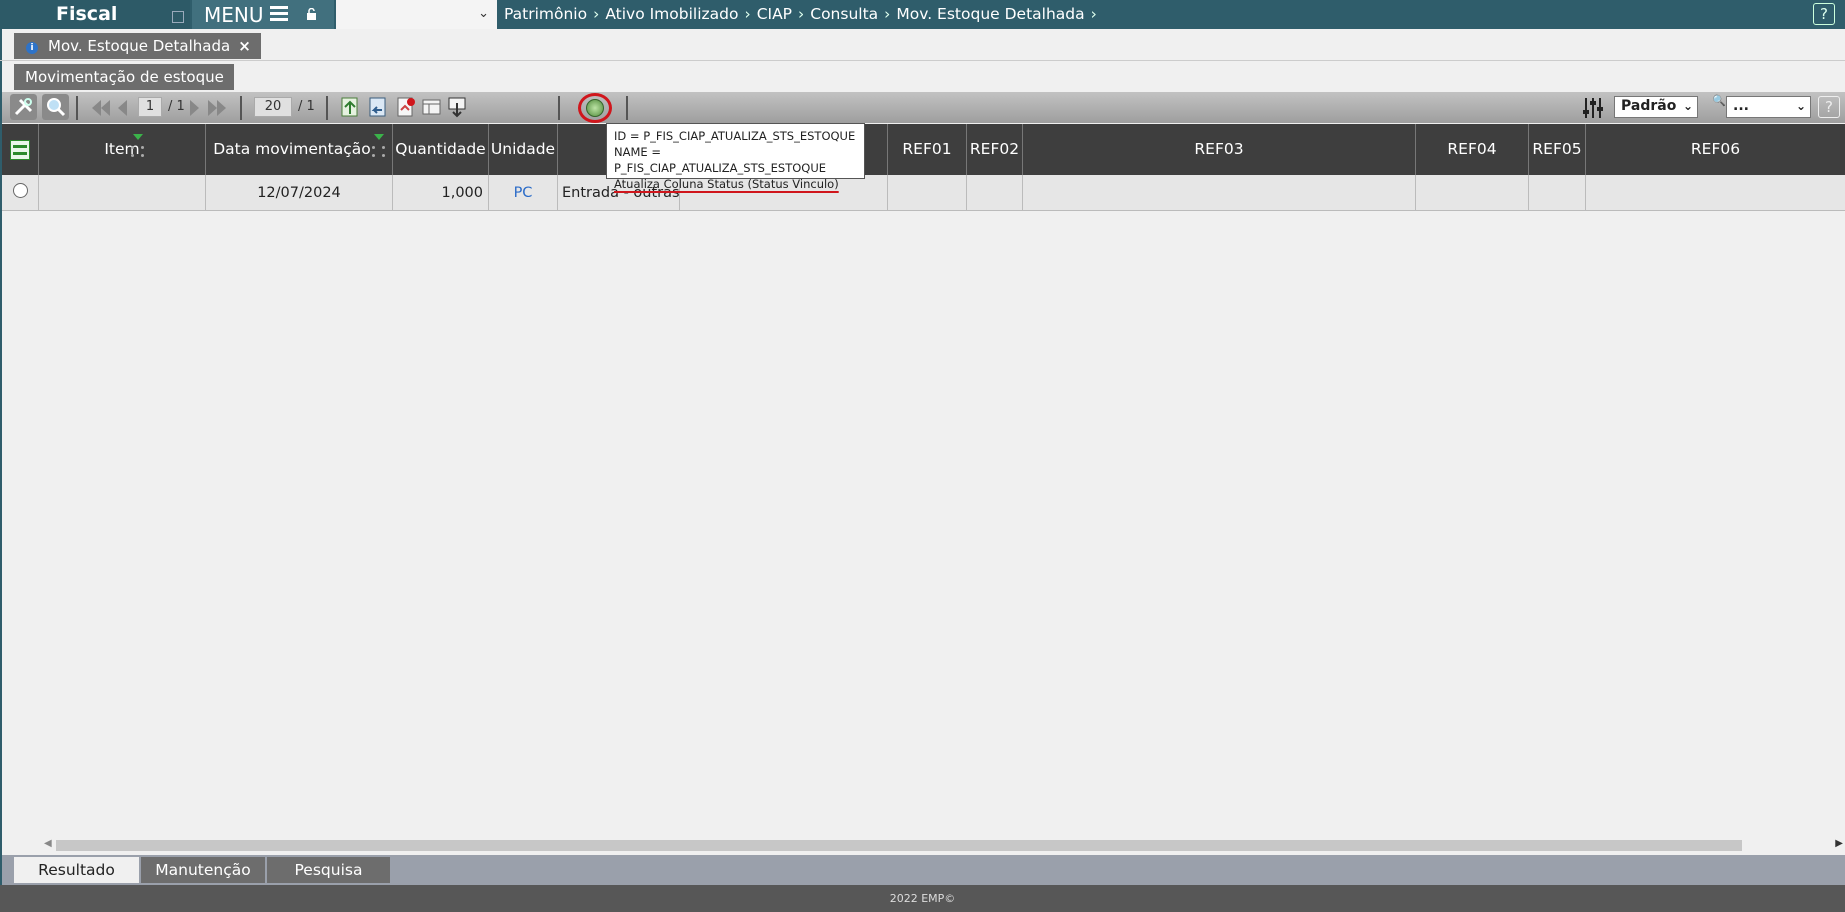 This screenshot has height=912, width=1845. I want to click on columns-icon, so click(431, 107).